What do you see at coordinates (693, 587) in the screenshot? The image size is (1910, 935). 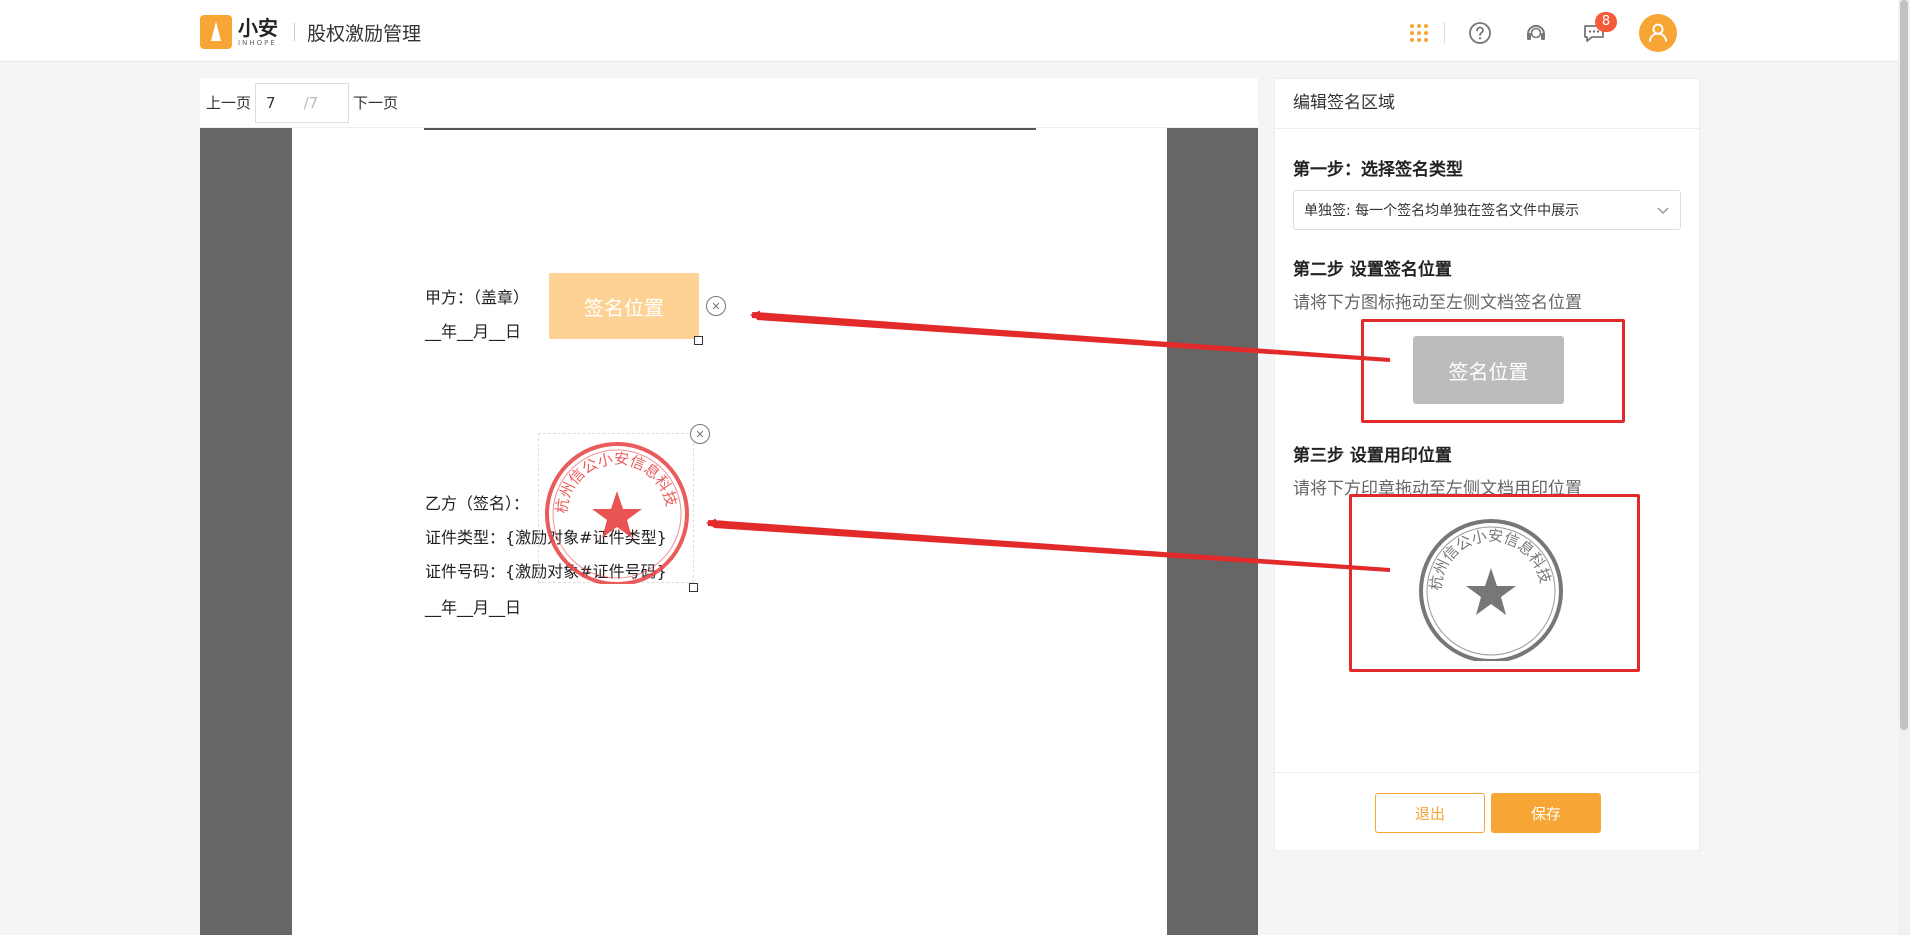 I see `seal-resize-handle` at bounding box center [693, 587].